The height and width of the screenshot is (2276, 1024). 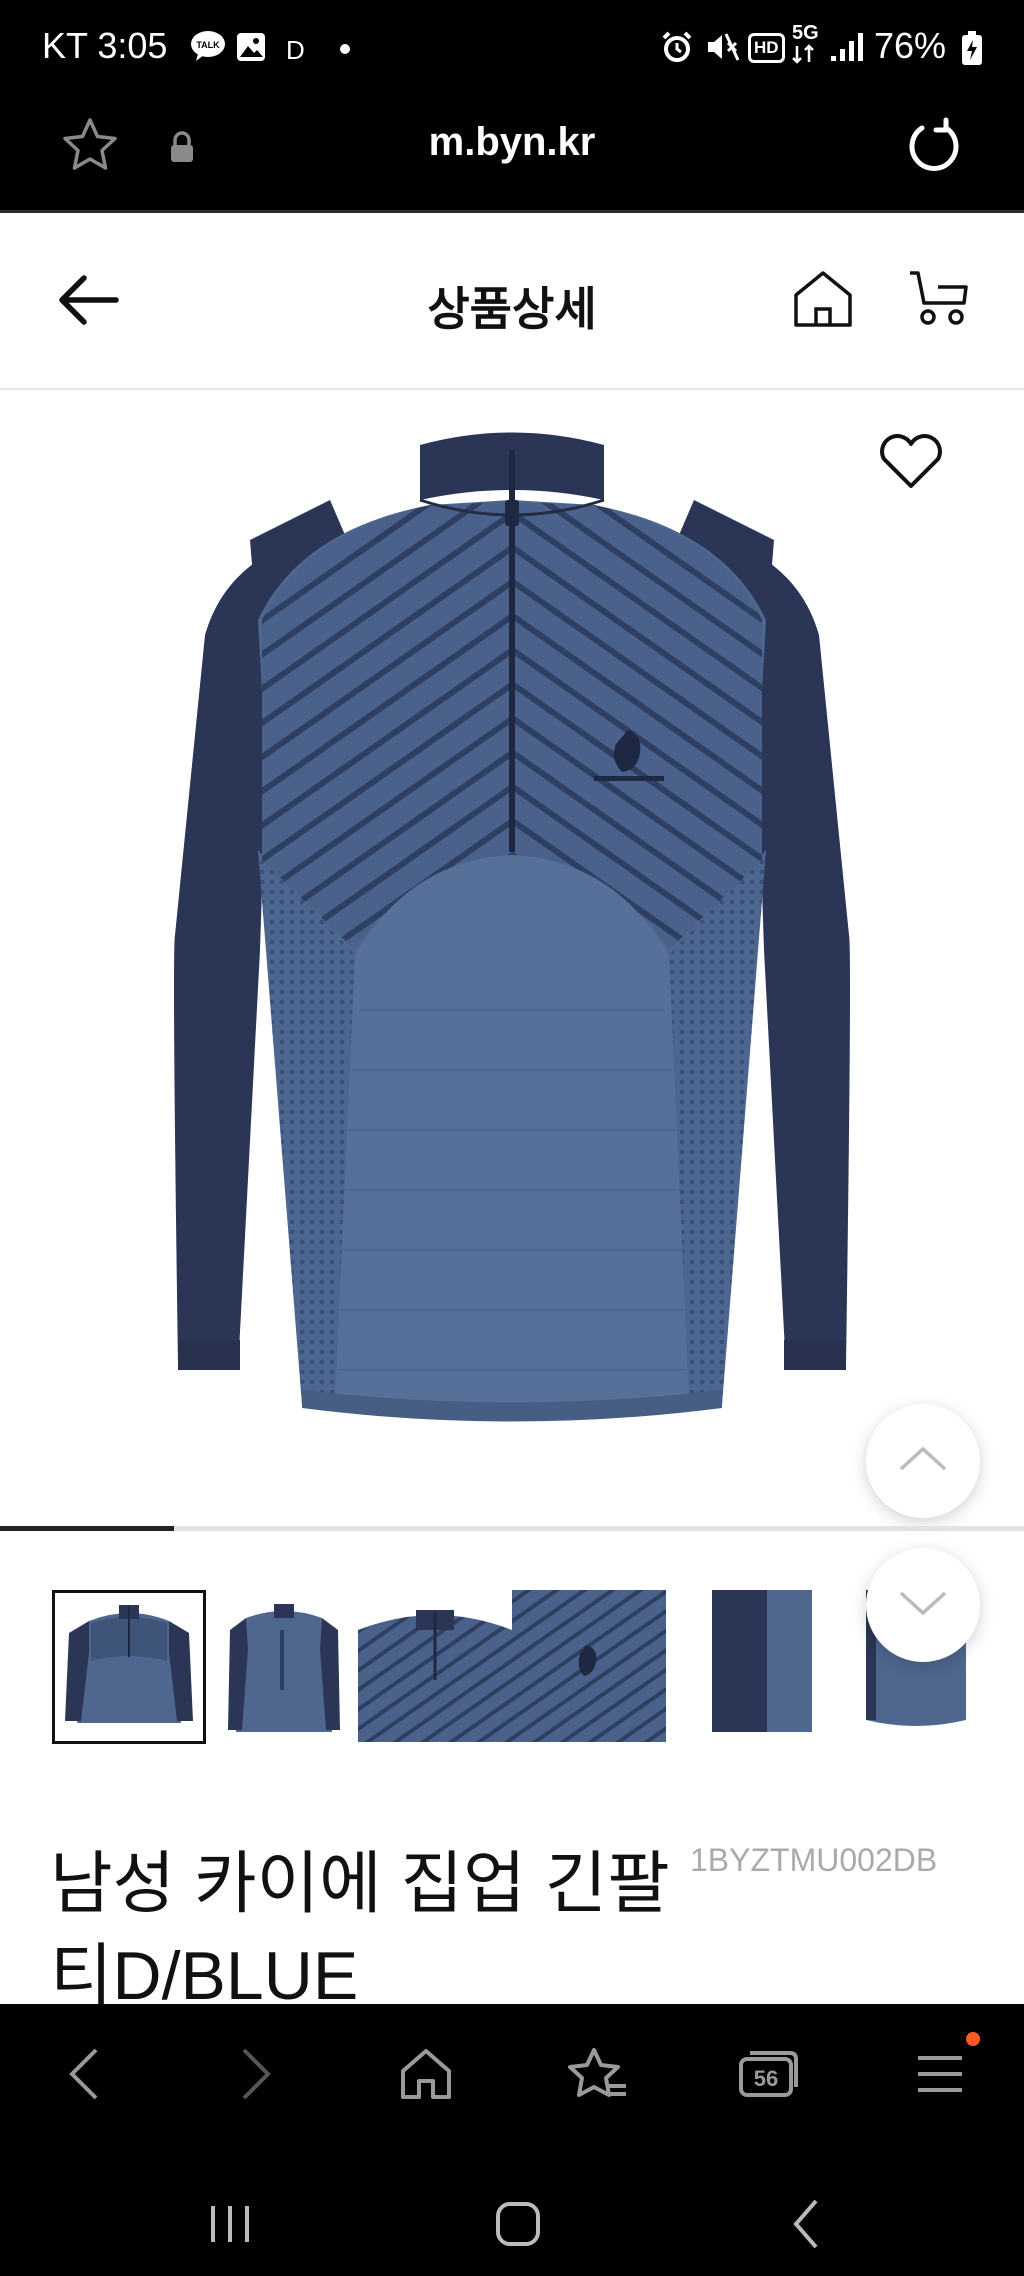 What do you see at coordinates (360, 1884) in the screenshot?
I see `product-title-line1: 남성 카이에 집업 긴팔` at bounding box center [360, 1884].